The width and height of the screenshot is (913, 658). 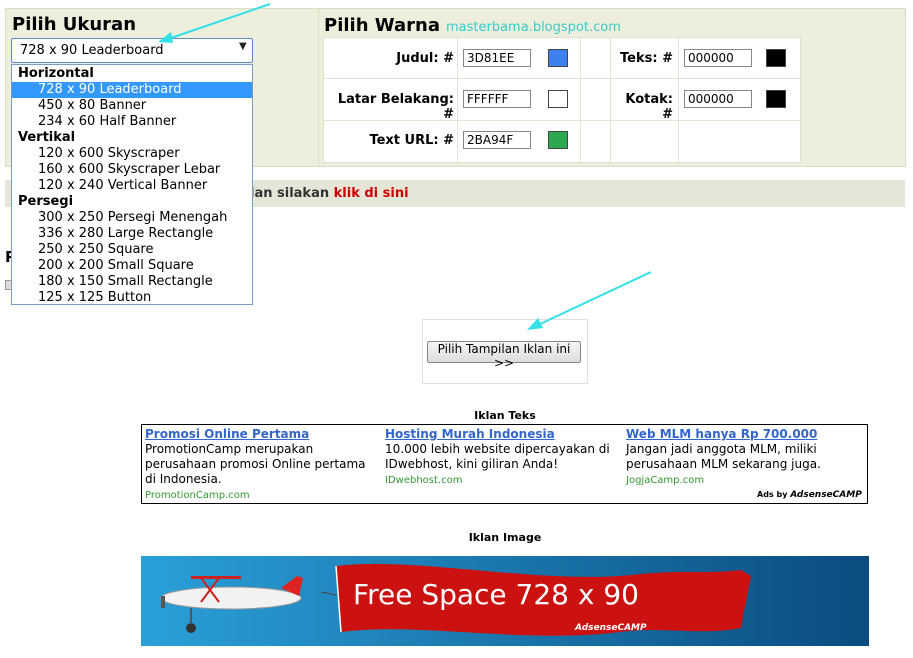 What do you see at coordinates (497, 140) in the screenshot?
I see `url-color-input` at bounding box center [497, 140].